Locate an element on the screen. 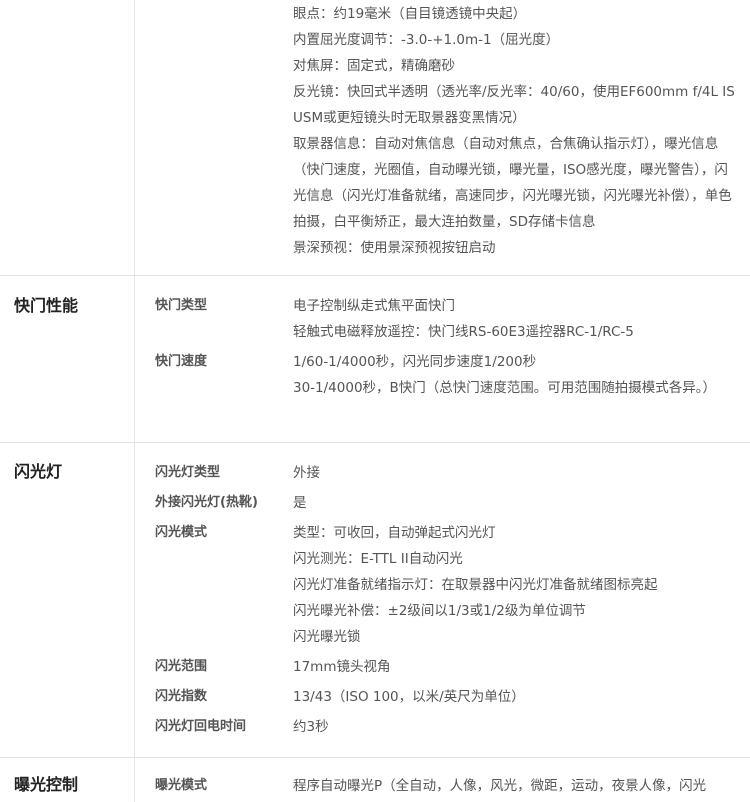 The width and height of the screenshot is (750, 802). flash-mode-value: 类型：可收回，自动弹起式闪光灯 is located at coordinates (394, 533).